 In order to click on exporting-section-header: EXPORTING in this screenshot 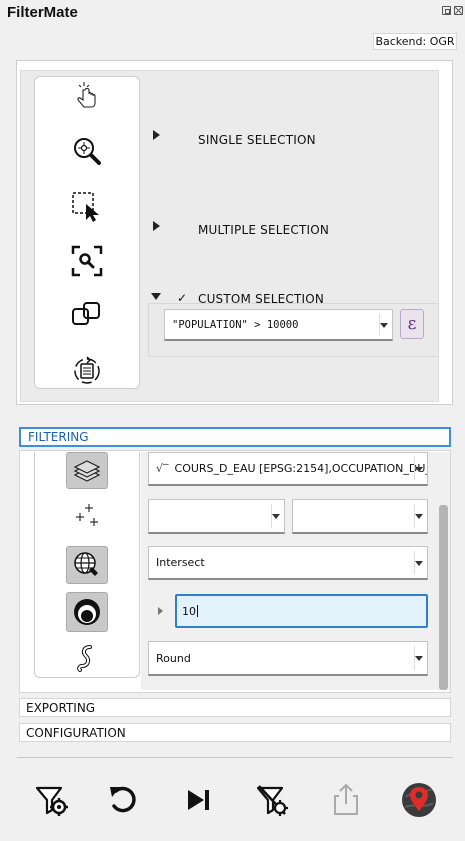, I will do `click(235, 707)`.